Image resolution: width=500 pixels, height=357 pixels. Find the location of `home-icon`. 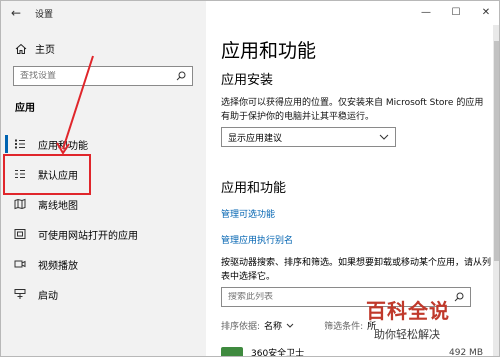

home-icon is located at coordinates (21, 48).